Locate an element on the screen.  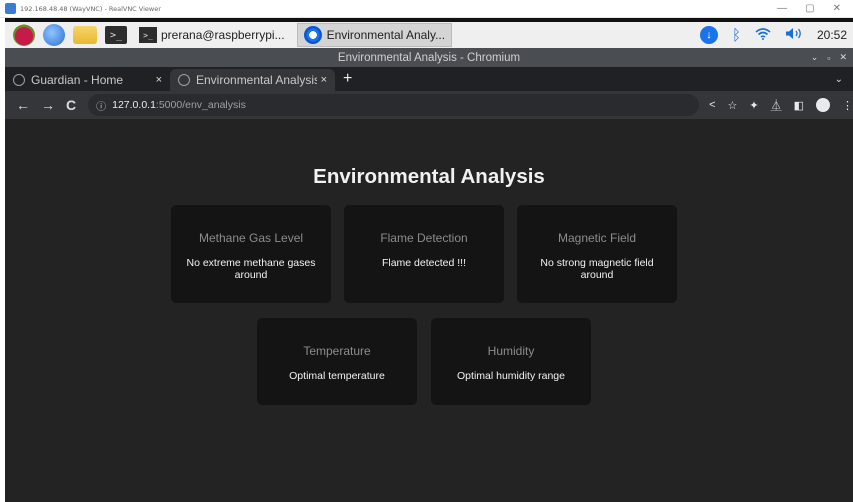
card-status: No strong magnetic field around is located at coordinates (597, 269).